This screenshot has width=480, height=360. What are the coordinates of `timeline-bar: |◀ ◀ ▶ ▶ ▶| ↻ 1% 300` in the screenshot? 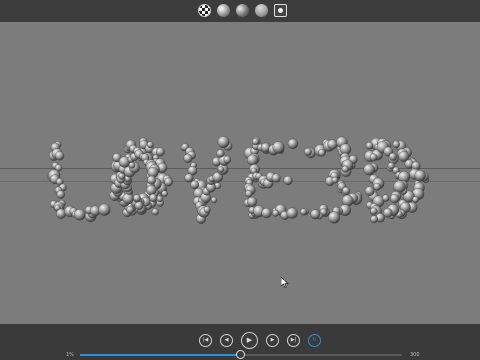 It's located at (240, 342).